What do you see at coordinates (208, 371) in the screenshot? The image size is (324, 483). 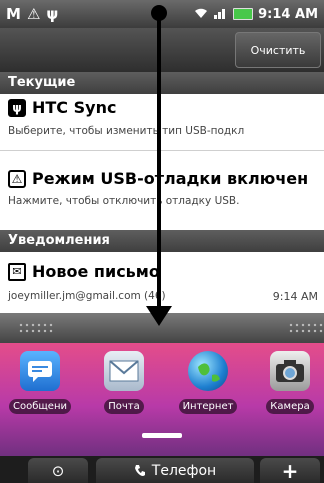 I see `globe-icon` at bounding box center [208, 371].